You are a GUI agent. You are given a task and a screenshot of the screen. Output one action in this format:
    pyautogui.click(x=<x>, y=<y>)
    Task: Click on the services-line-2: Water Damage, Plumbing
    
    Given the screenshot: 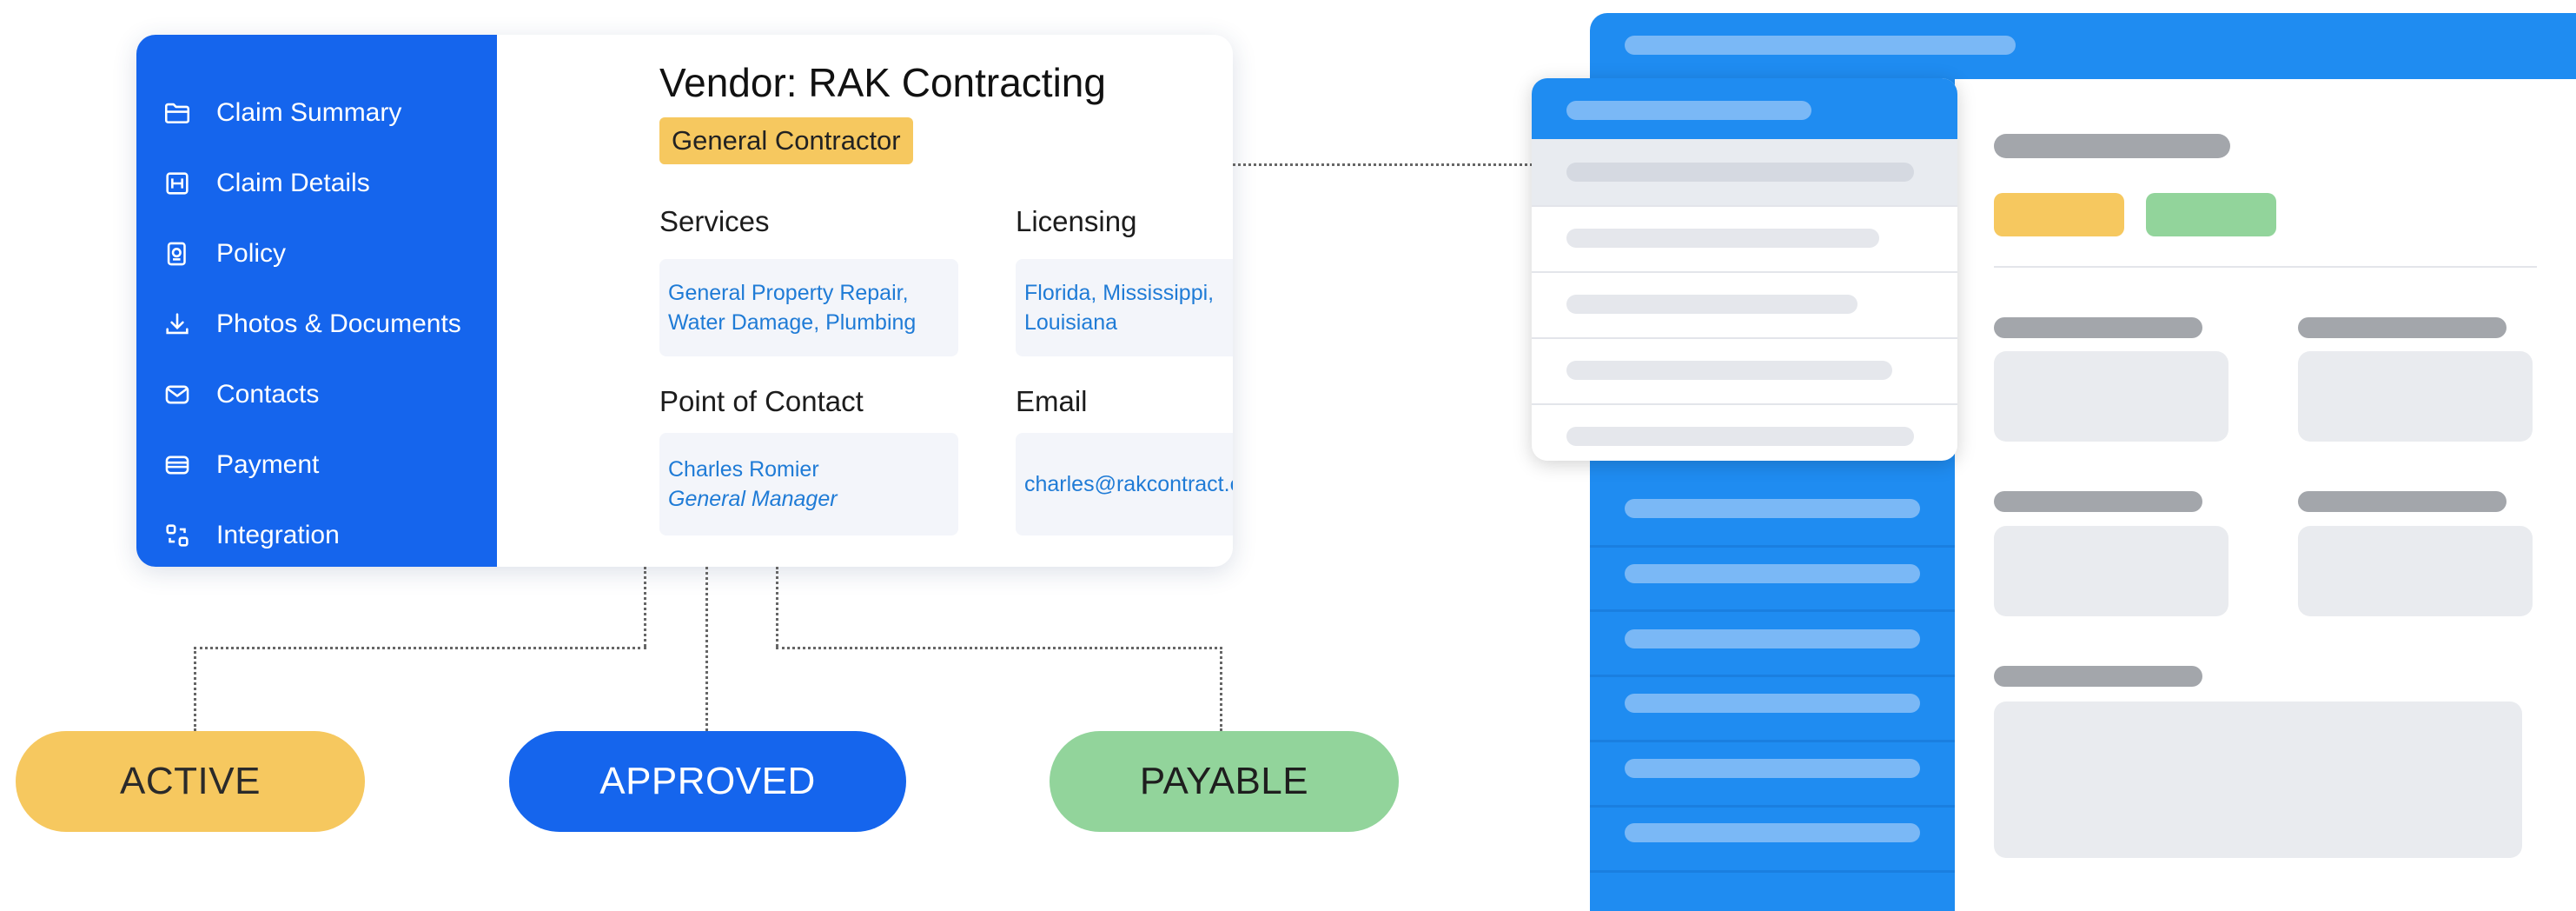 What is the action you would take?
    pyautogui.click(x=792, y=322)
    